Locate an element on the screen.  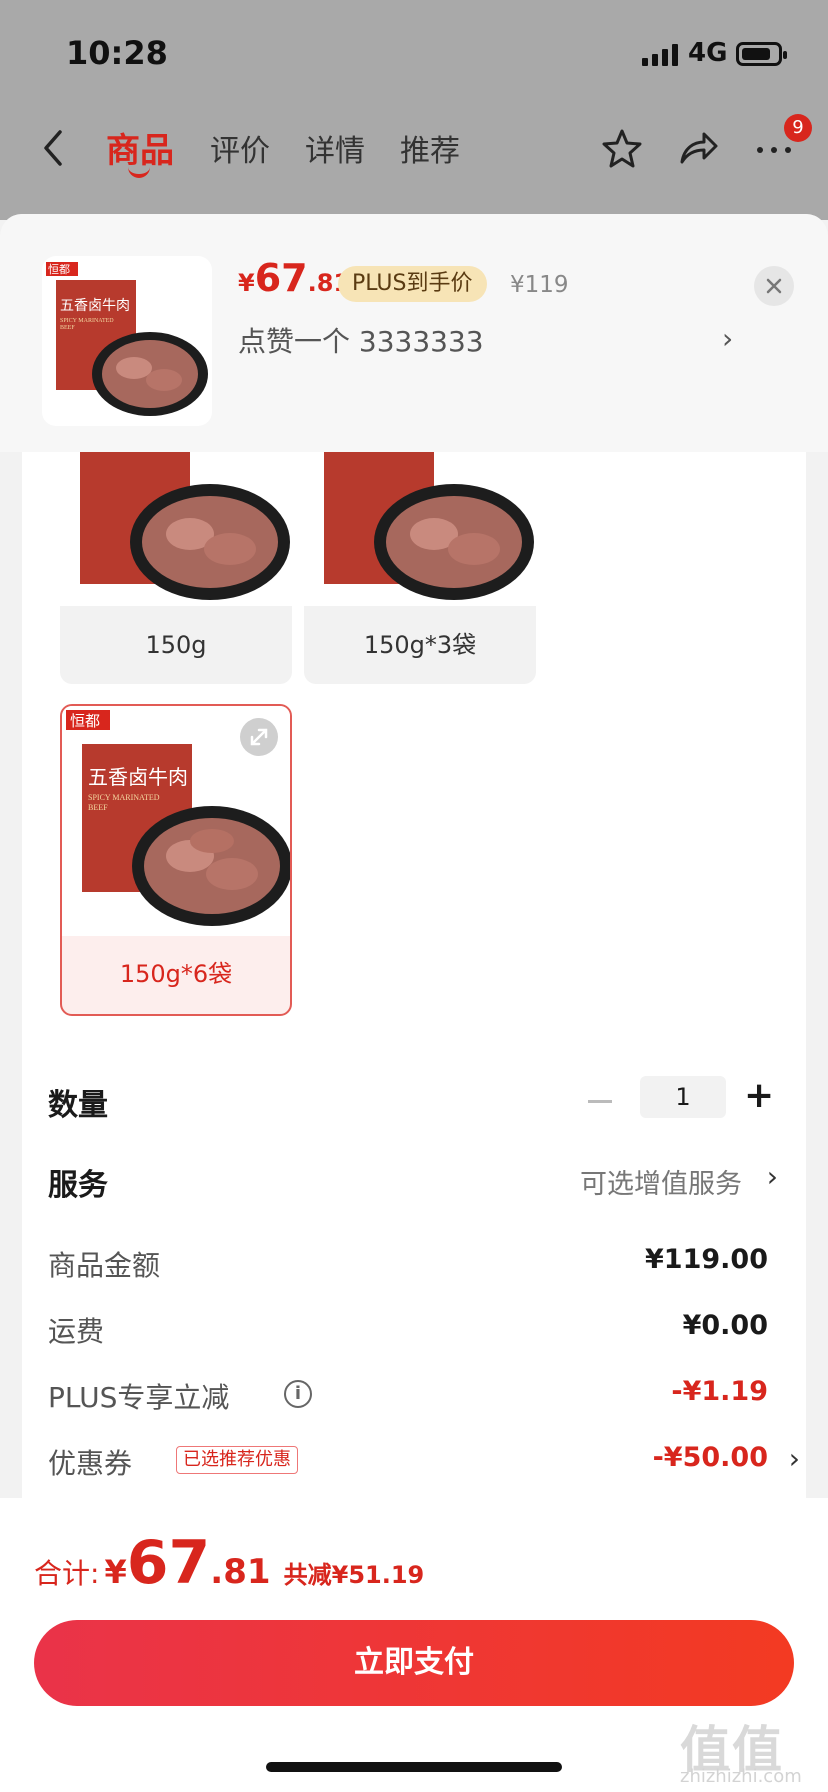
selected-spec: 点赞一个 3333333 is located at coordinates (361, 340).